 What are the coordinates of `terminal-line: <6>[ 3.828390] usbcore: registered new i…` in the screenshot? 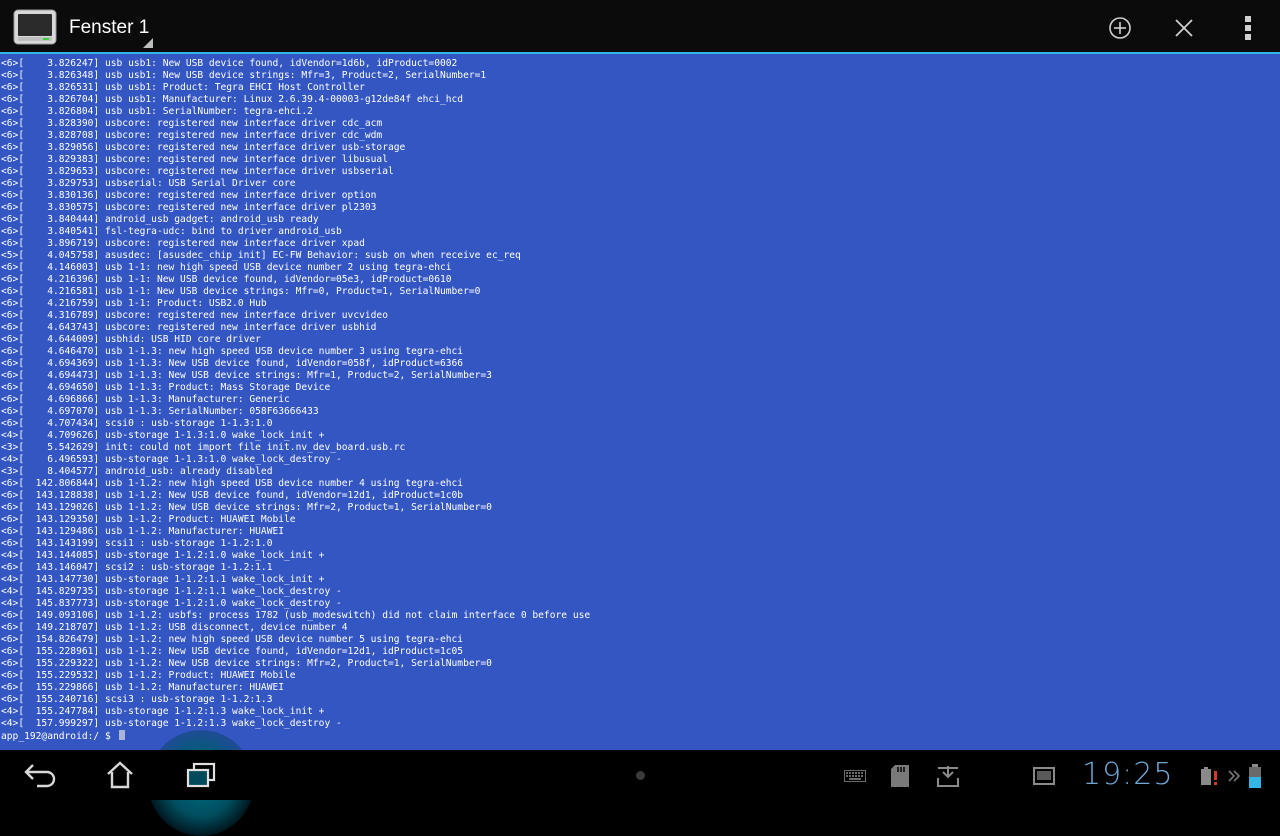 It's located at (192, 123).